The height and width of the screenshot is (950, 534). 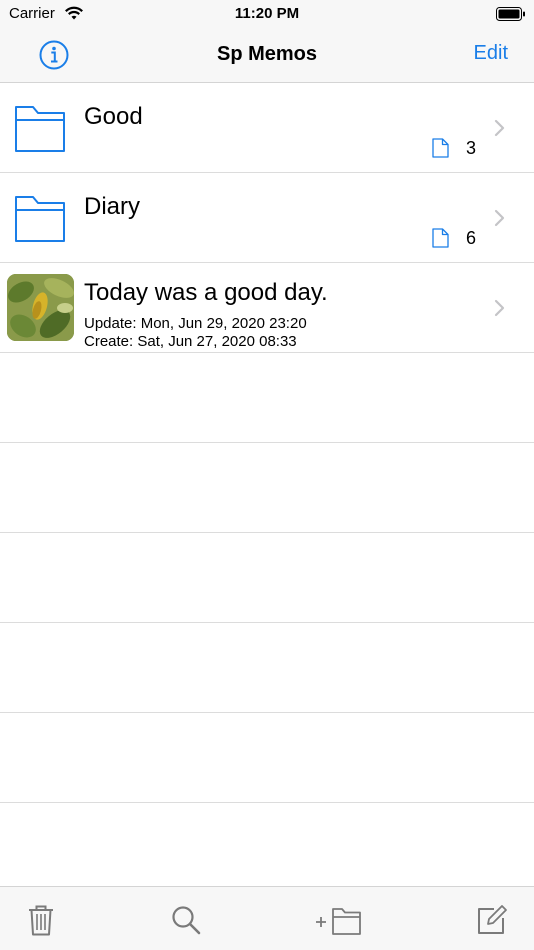 I want to click on memo-title: Today was a good day., so click(x=206, y=292).